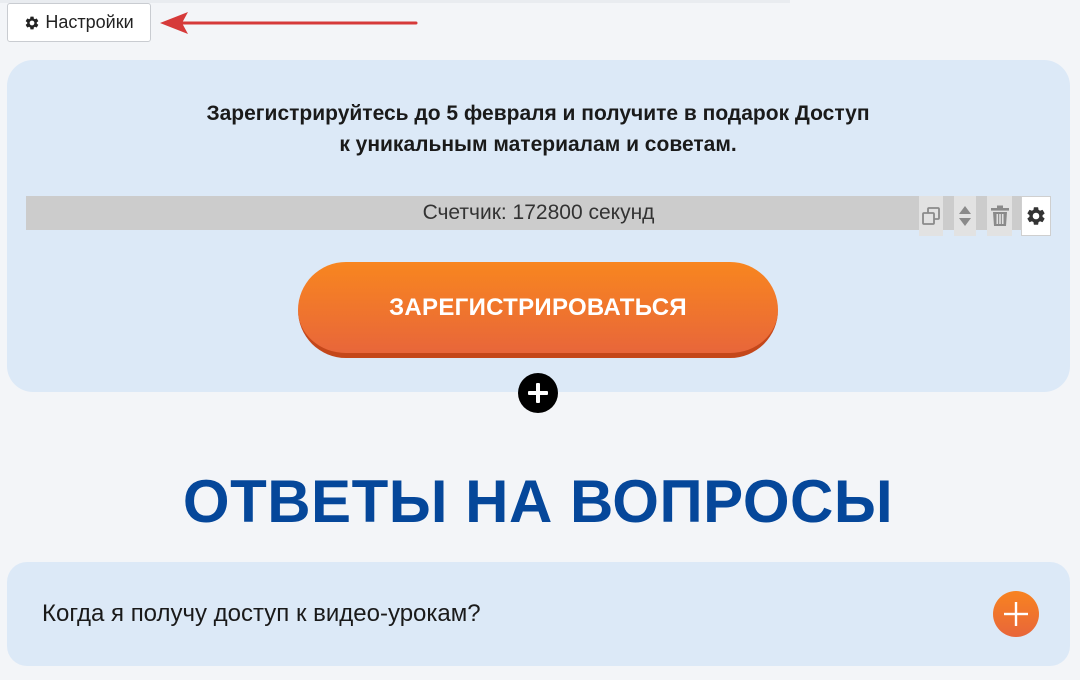 This screenshot has height=680, width=1080. What do you see at coordinates (538, 144) in the screenshot?
I see `promo-text-line-2: к уникальным материалам и советам.` at bounding box center [538, 144].